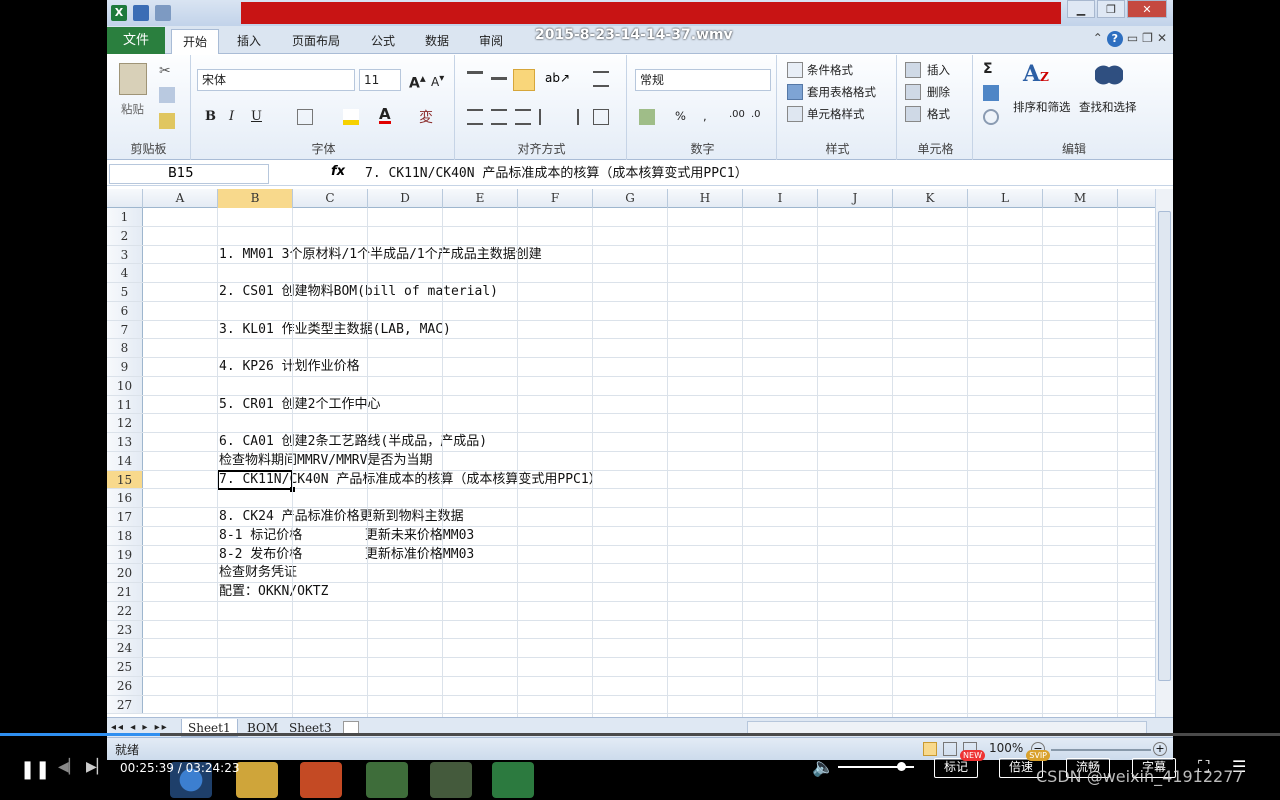  Describe the element at coordinates (499, 85) in the screenshot. I see `align-middle-icon` at that location.